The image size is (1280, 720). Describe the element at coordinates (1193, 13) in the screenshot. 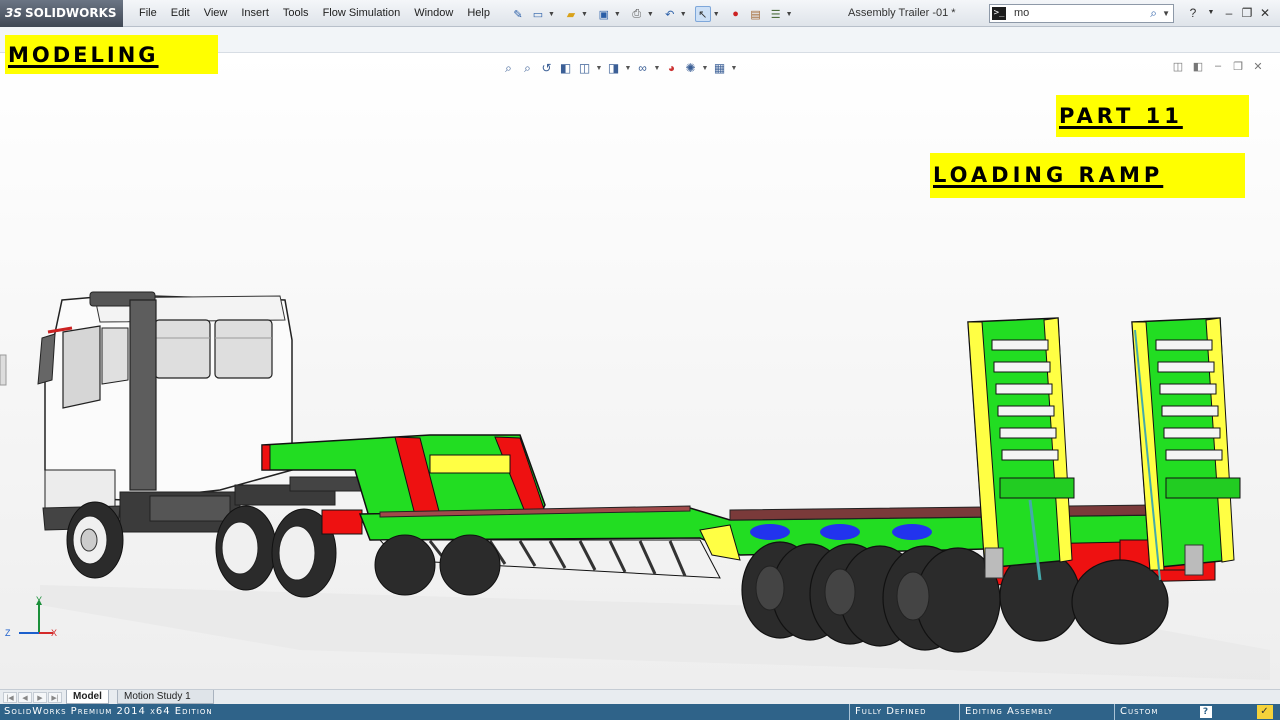

I see `help-icon: ?` at that location.